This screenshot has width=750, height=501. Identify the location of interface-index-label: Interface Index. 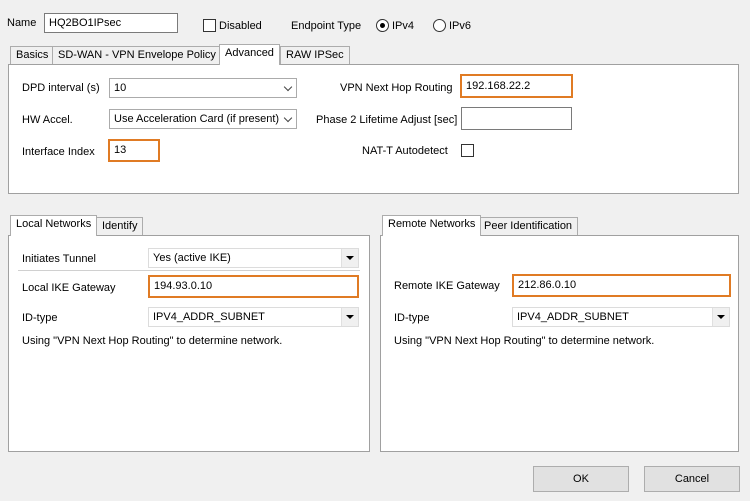
(58, 152).